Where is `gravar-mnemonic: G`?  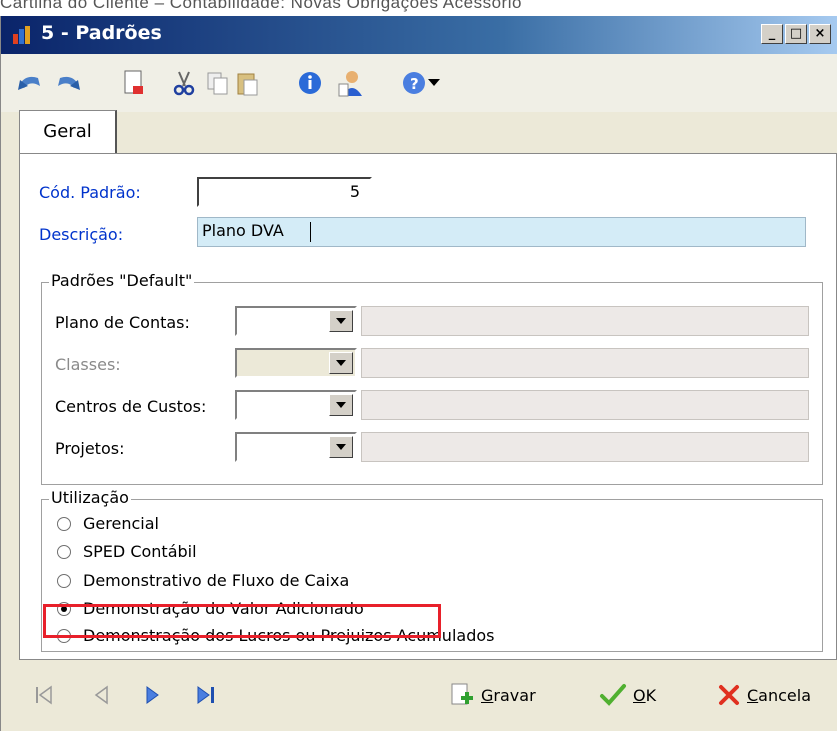
gravar-mnemonic: G is located at coordinates (487, 695).